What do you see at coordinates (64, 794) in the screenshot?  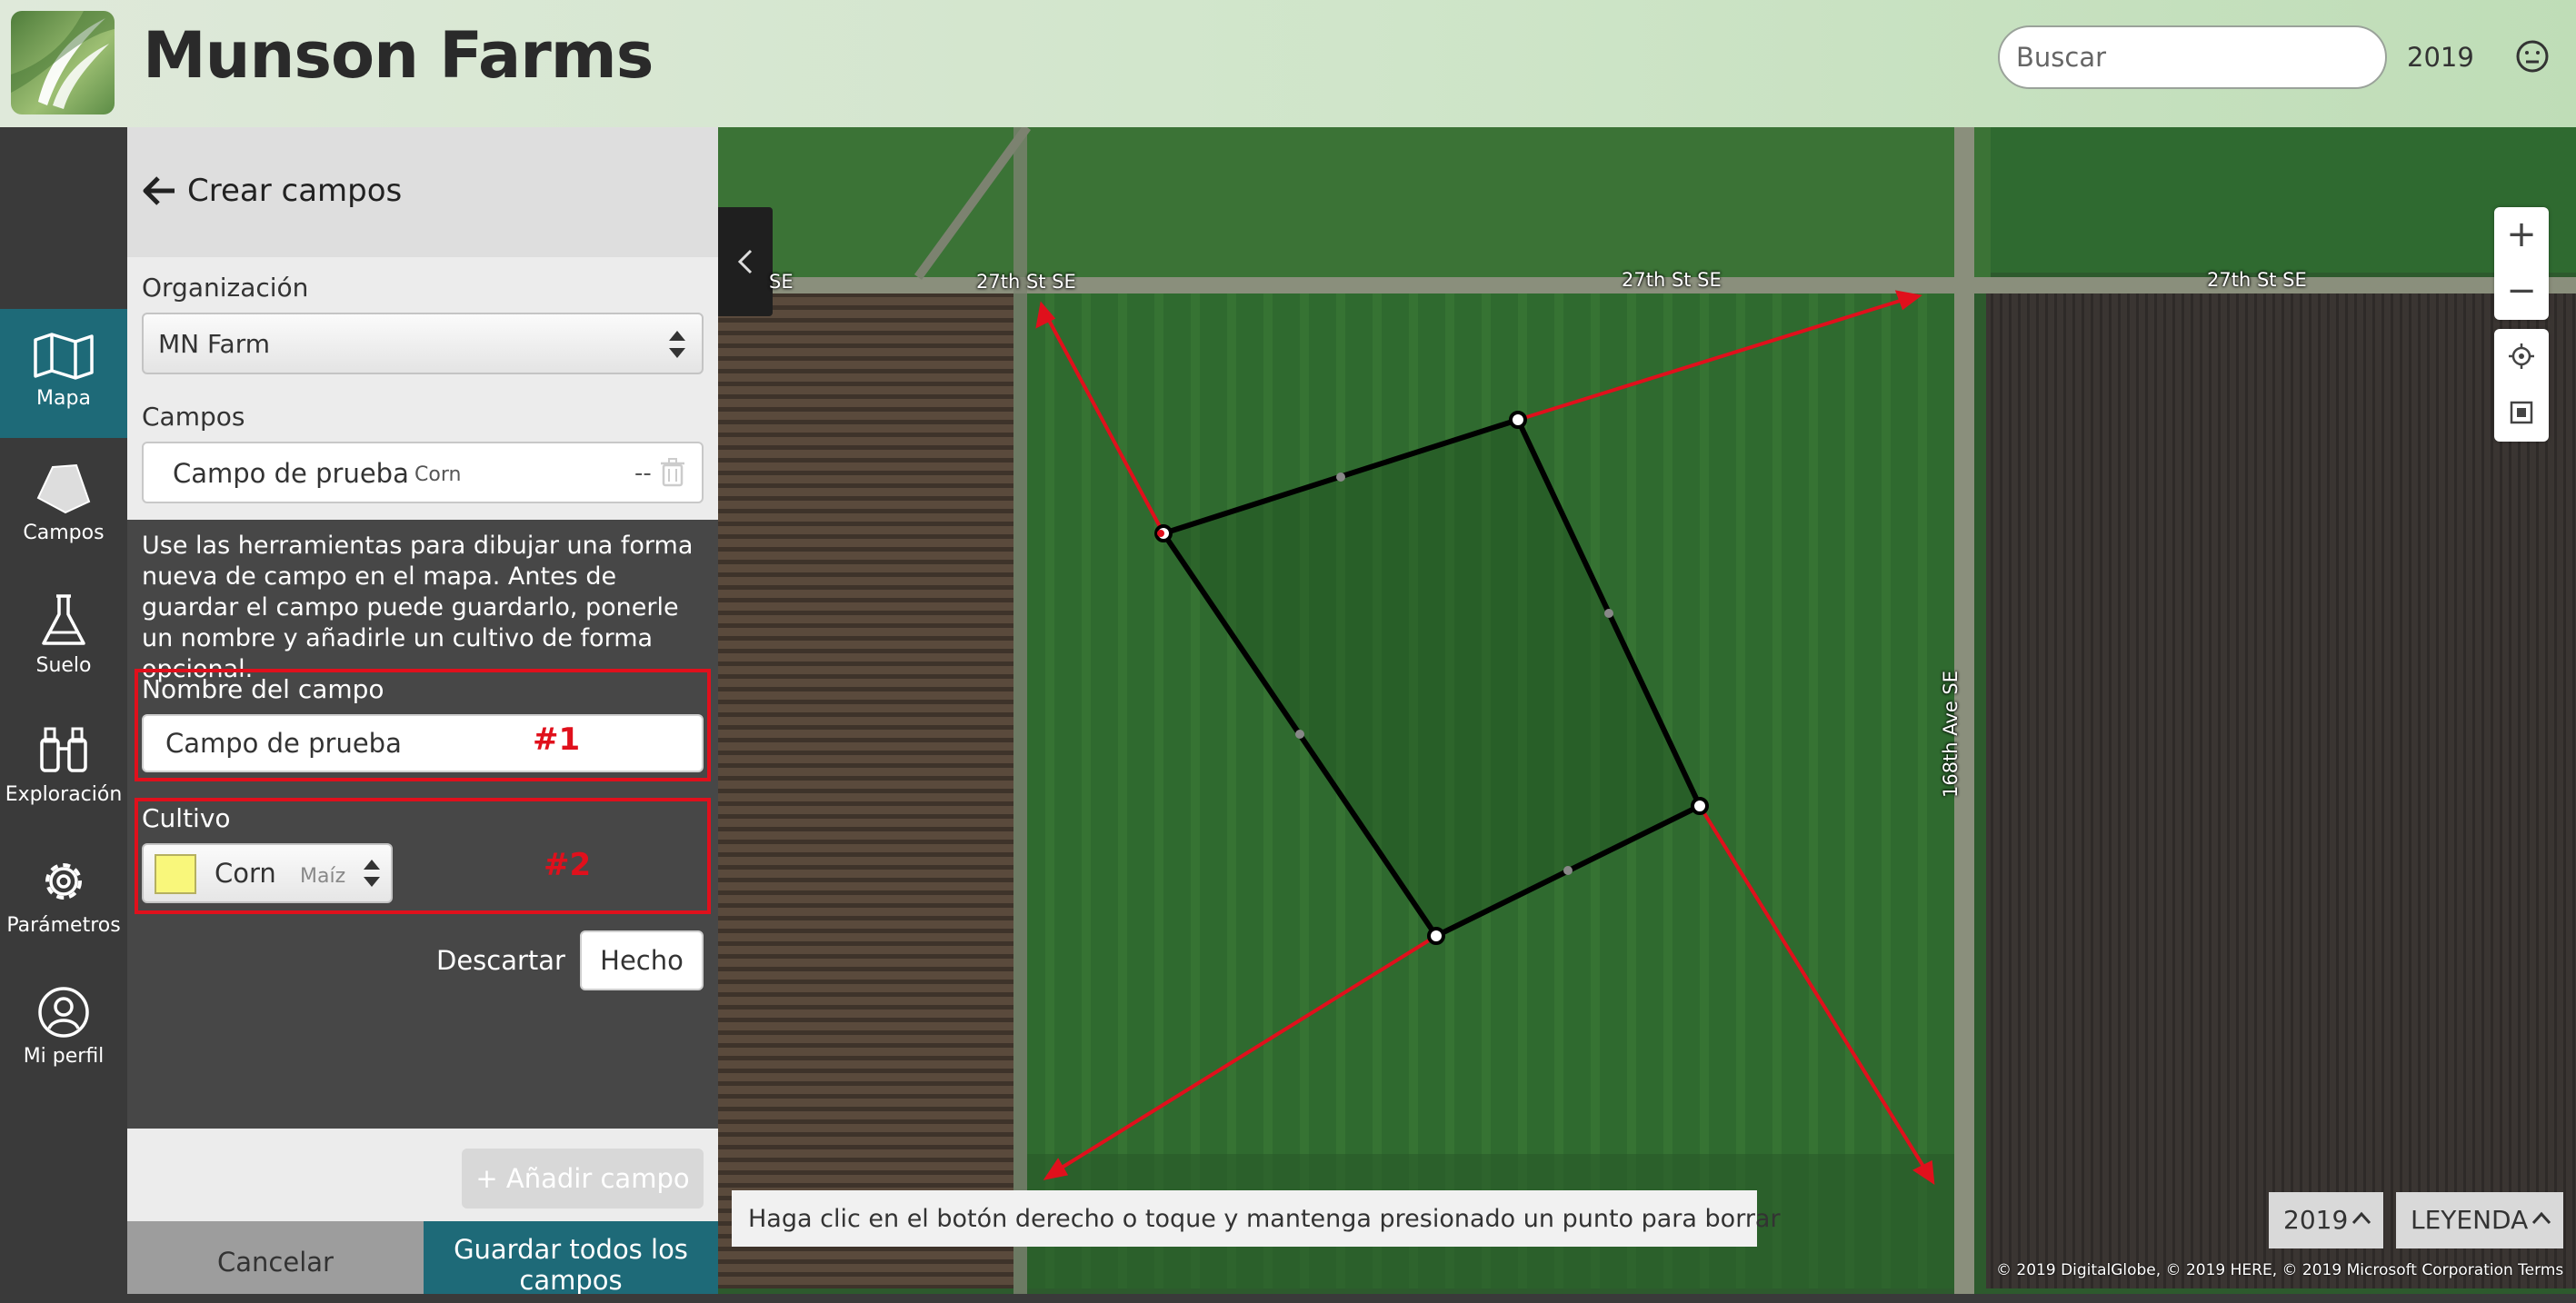 I see `nav-label-scouting: Exploración` at bounding box center [64, 794].